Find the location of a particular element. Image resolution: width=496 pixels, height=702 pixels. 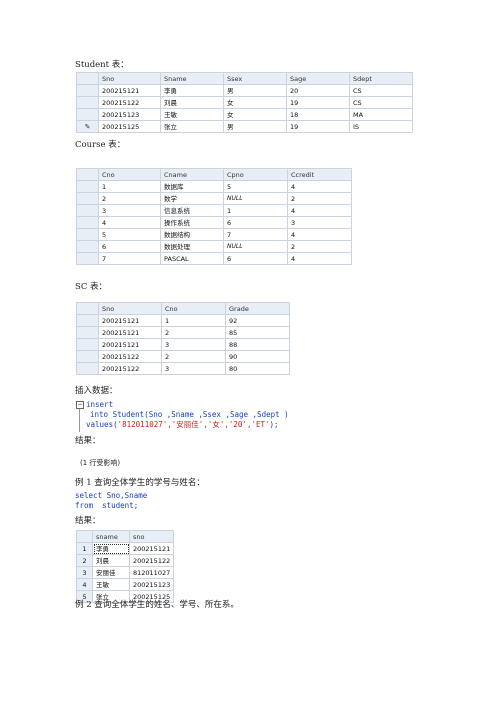

table-row: 200215121 3 88 is located at coordinates (183, 344).